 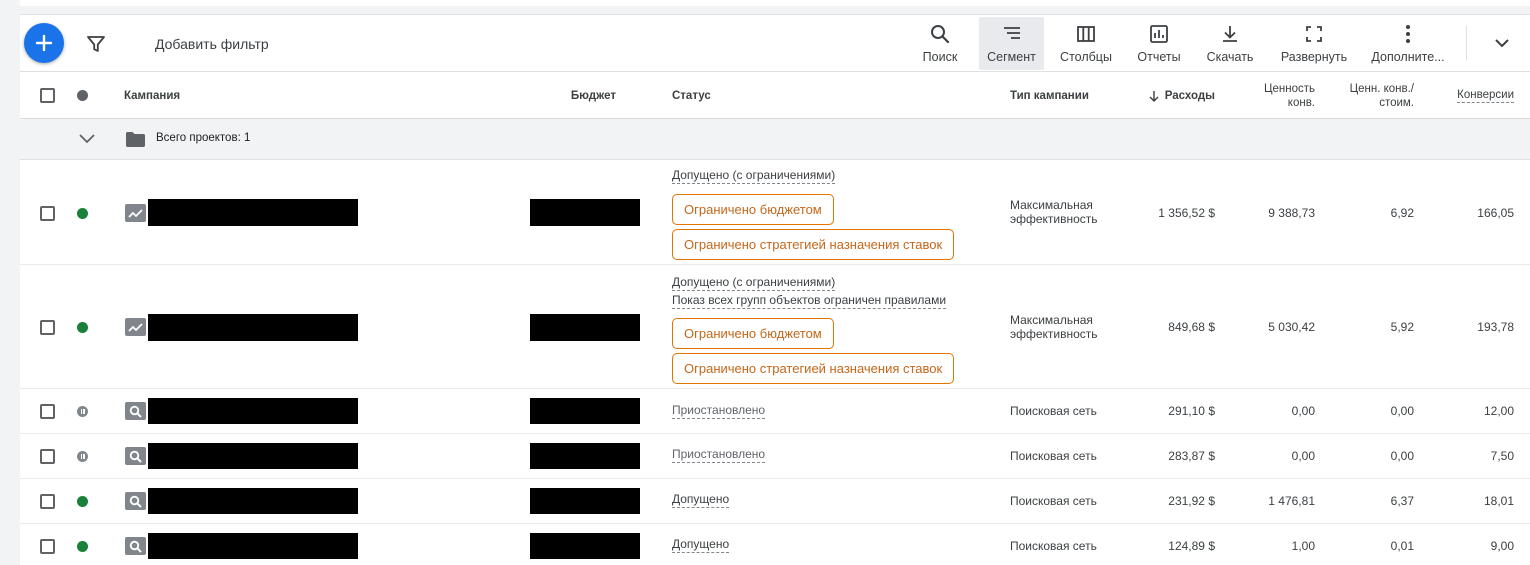 I want to click on toolbar-expand-label: Развернуть, so click(x=1314, y=57).